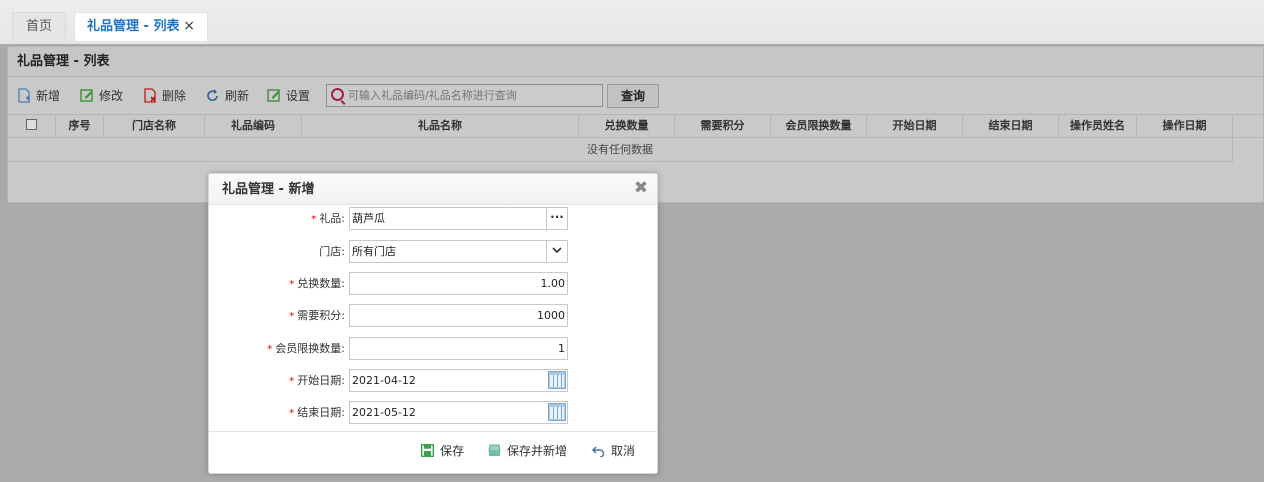 The image size is (1264, 482). What do you see at coordinates (458, 380) in the screenshot?
I see `start-date-field: 2021-04-12` at bounding box center [458, 380].